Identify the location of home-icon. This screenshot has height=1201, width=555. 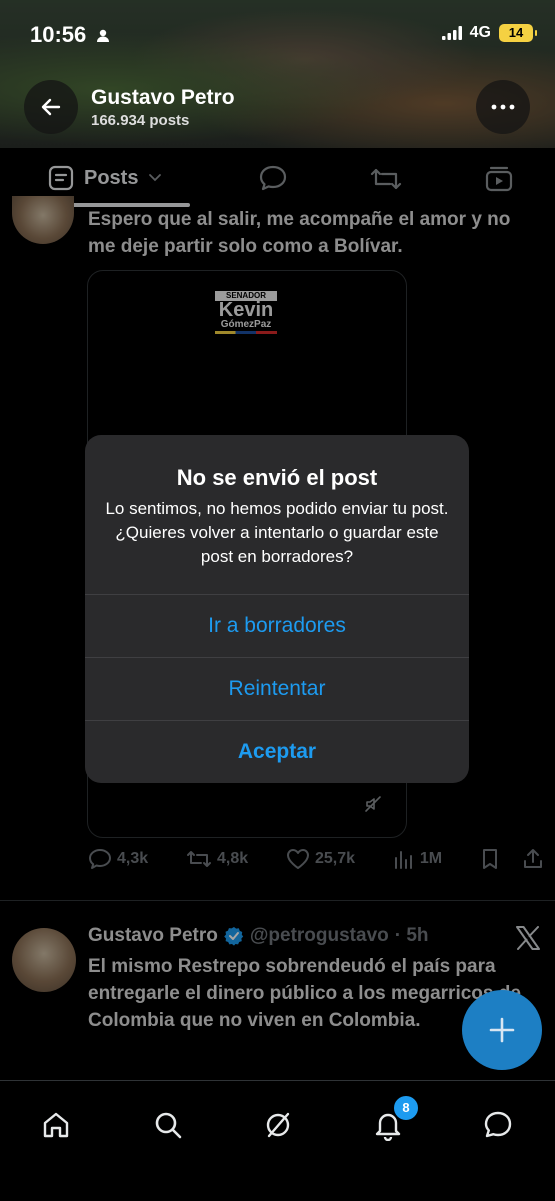
(56, 1125).